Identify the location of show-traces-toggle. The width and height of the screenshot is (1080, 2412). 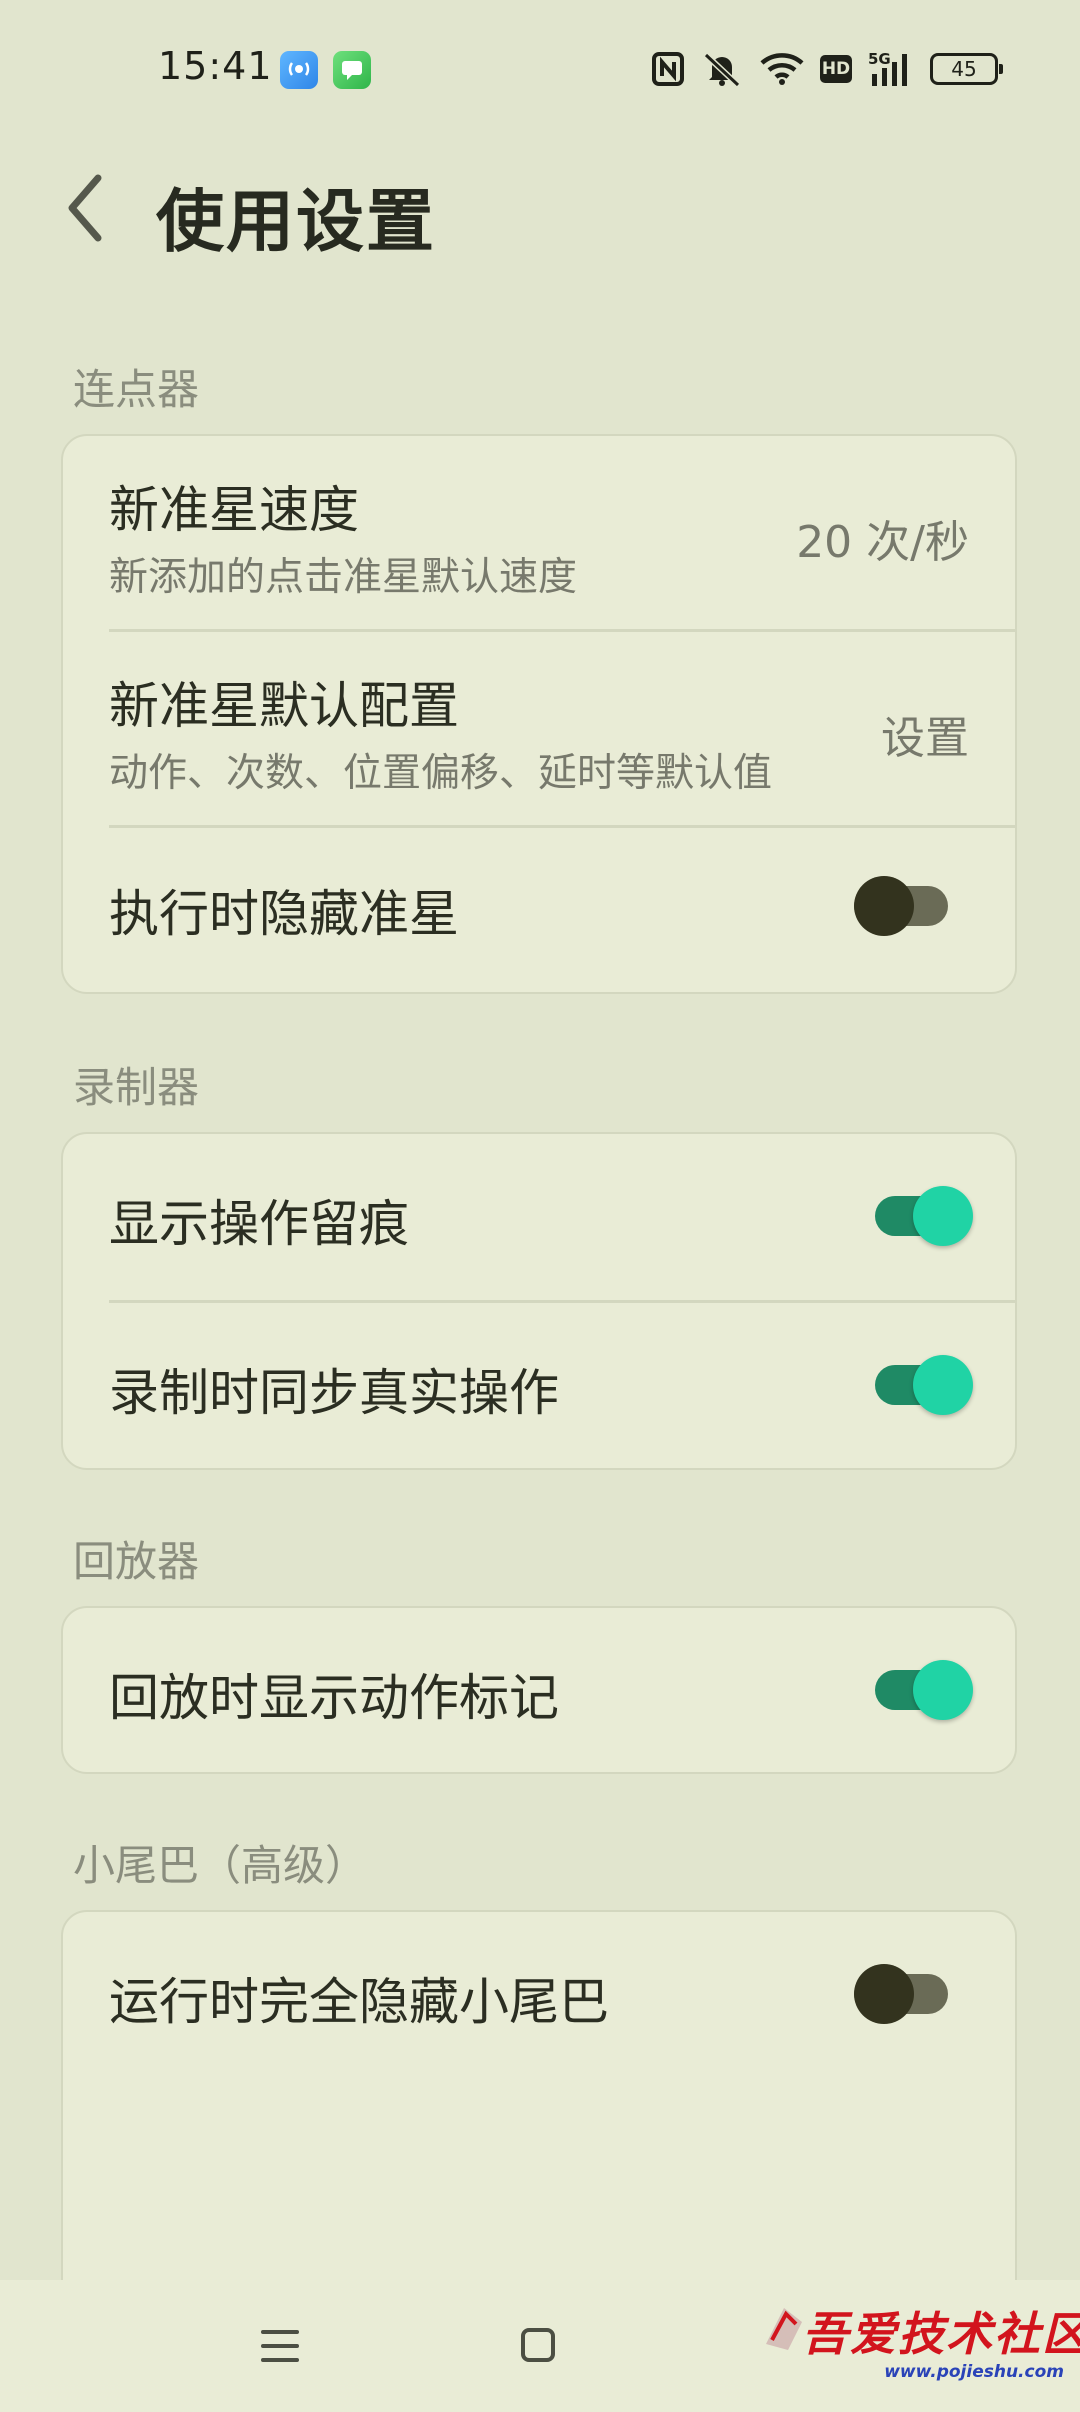
(924, 1216).